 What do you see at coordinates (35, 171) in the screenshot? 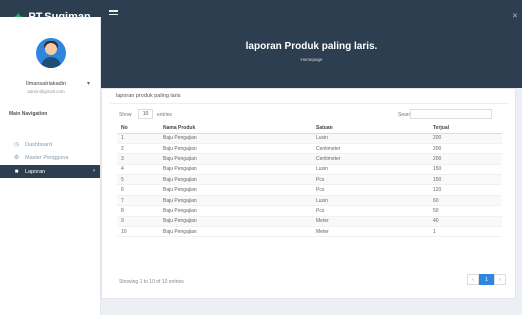
I see `sidebar-item-label: Laporan` at bounding box center [35, 171].